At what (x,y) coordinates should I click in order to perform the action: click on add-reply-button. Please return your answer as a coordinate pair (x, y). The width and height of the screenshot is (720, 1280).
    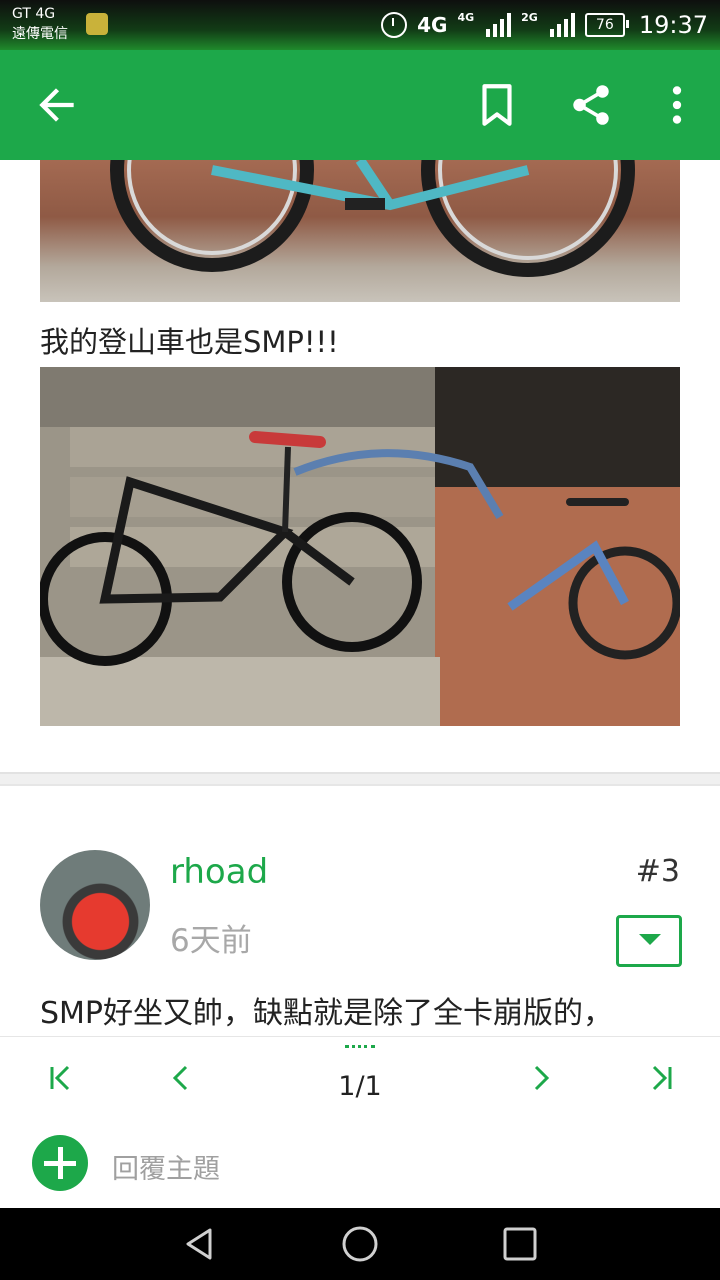
    Looking at the image, I should click on (60, 1163).